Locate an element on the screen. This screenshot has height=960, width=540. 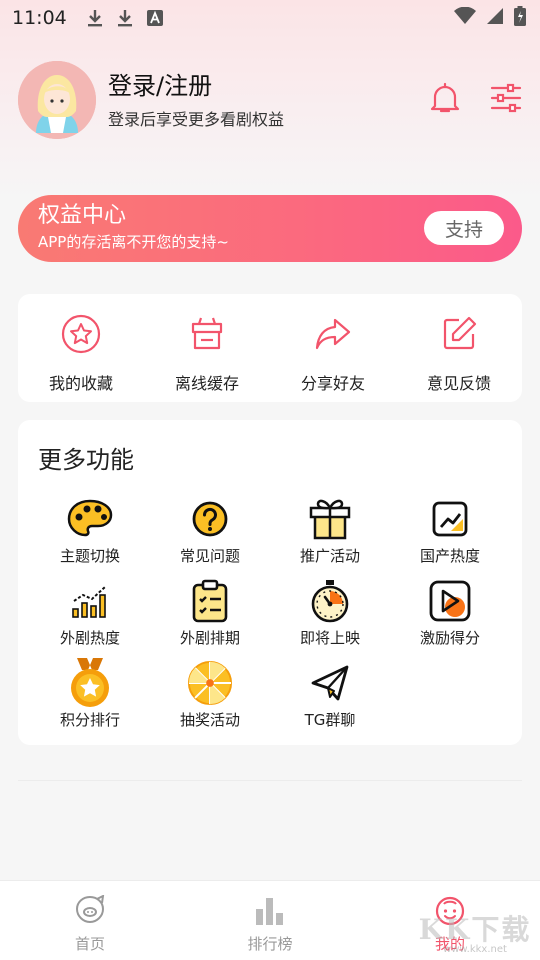
quick-action-offline-cache: 离线缓存 is located at coordinates (207, 348).